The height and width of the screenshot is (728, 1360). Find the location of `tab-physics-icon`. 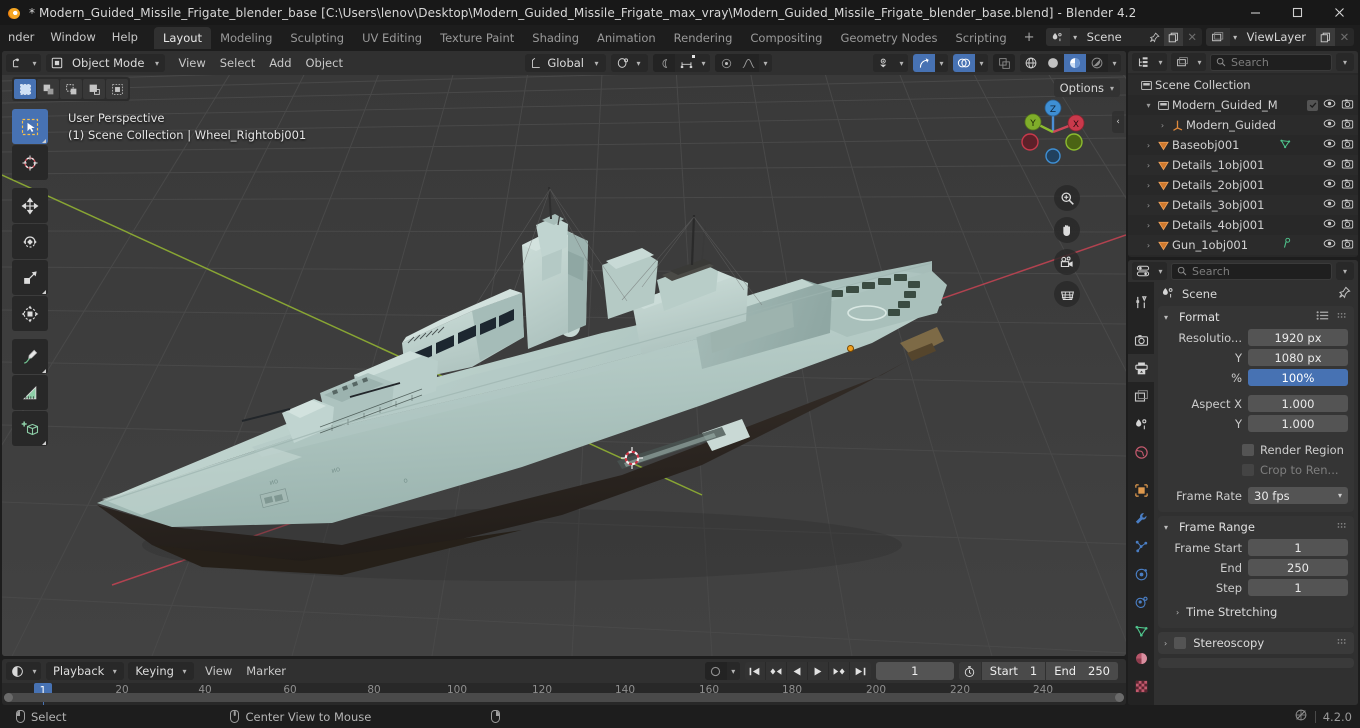

tab-physics-icon is located at coordinates (1141, 574).